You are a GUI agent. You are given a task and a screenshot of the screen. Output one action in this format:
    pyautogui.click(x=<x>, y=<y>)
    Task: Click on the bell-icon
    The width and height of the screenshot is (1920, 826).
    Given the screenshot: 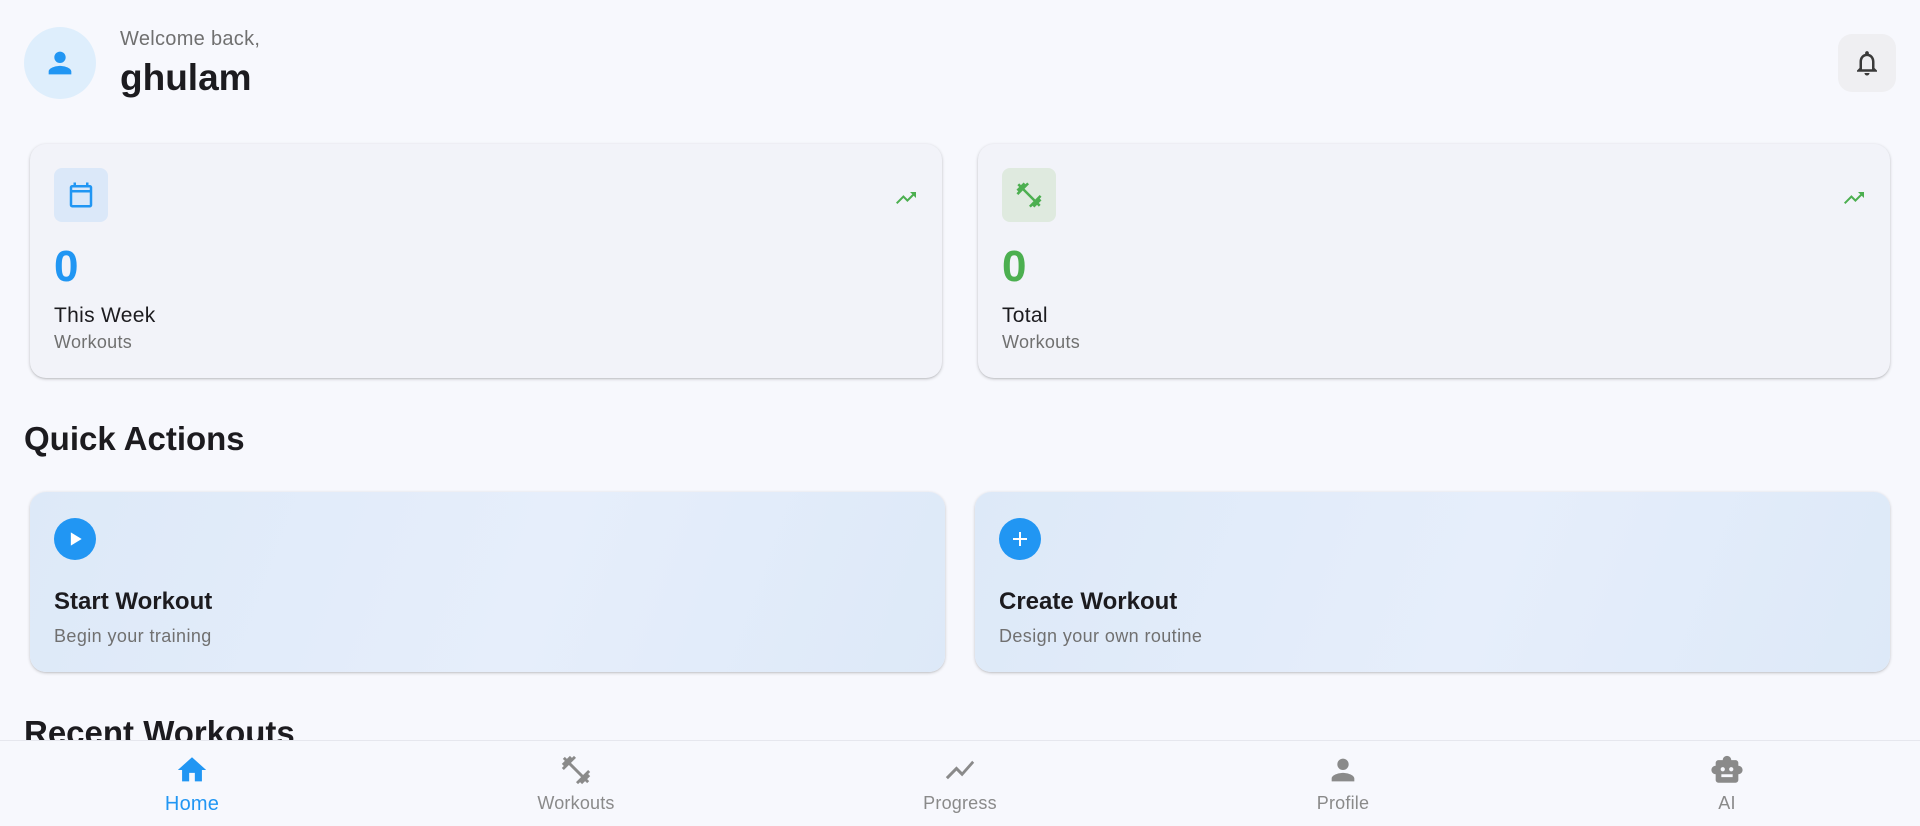 What is the action you would take?
    pyautogui.click(x=1867, y=63)
    